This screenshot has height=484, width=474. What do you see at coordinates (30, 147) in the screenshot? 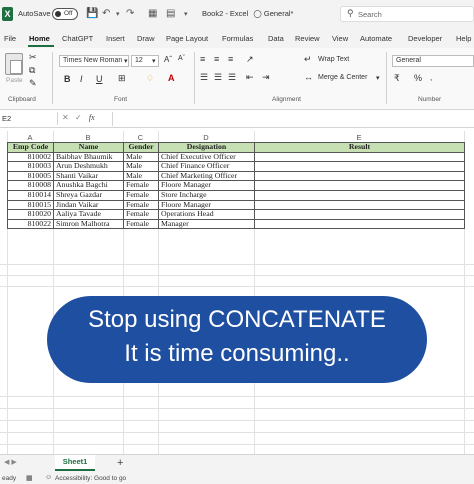
I see `header-emp-code: Emp Code` at bounding box center [30, 147].